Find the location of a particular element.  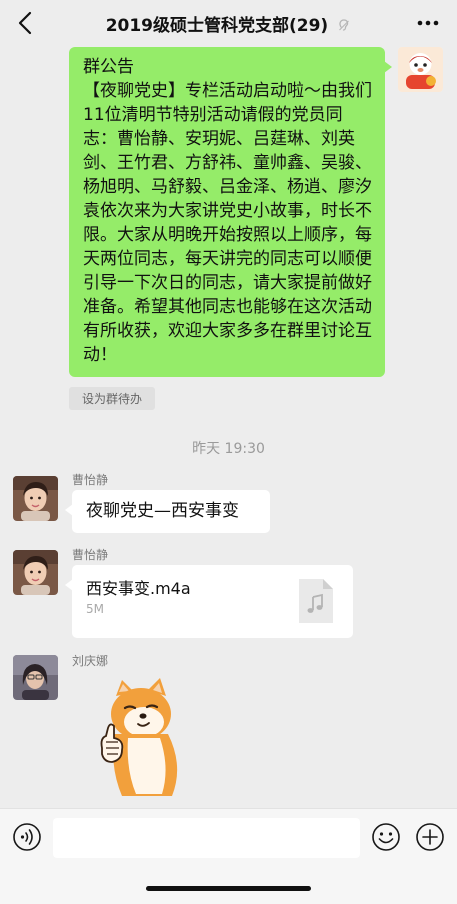

ear-icon is located at coordinates (344, 24).